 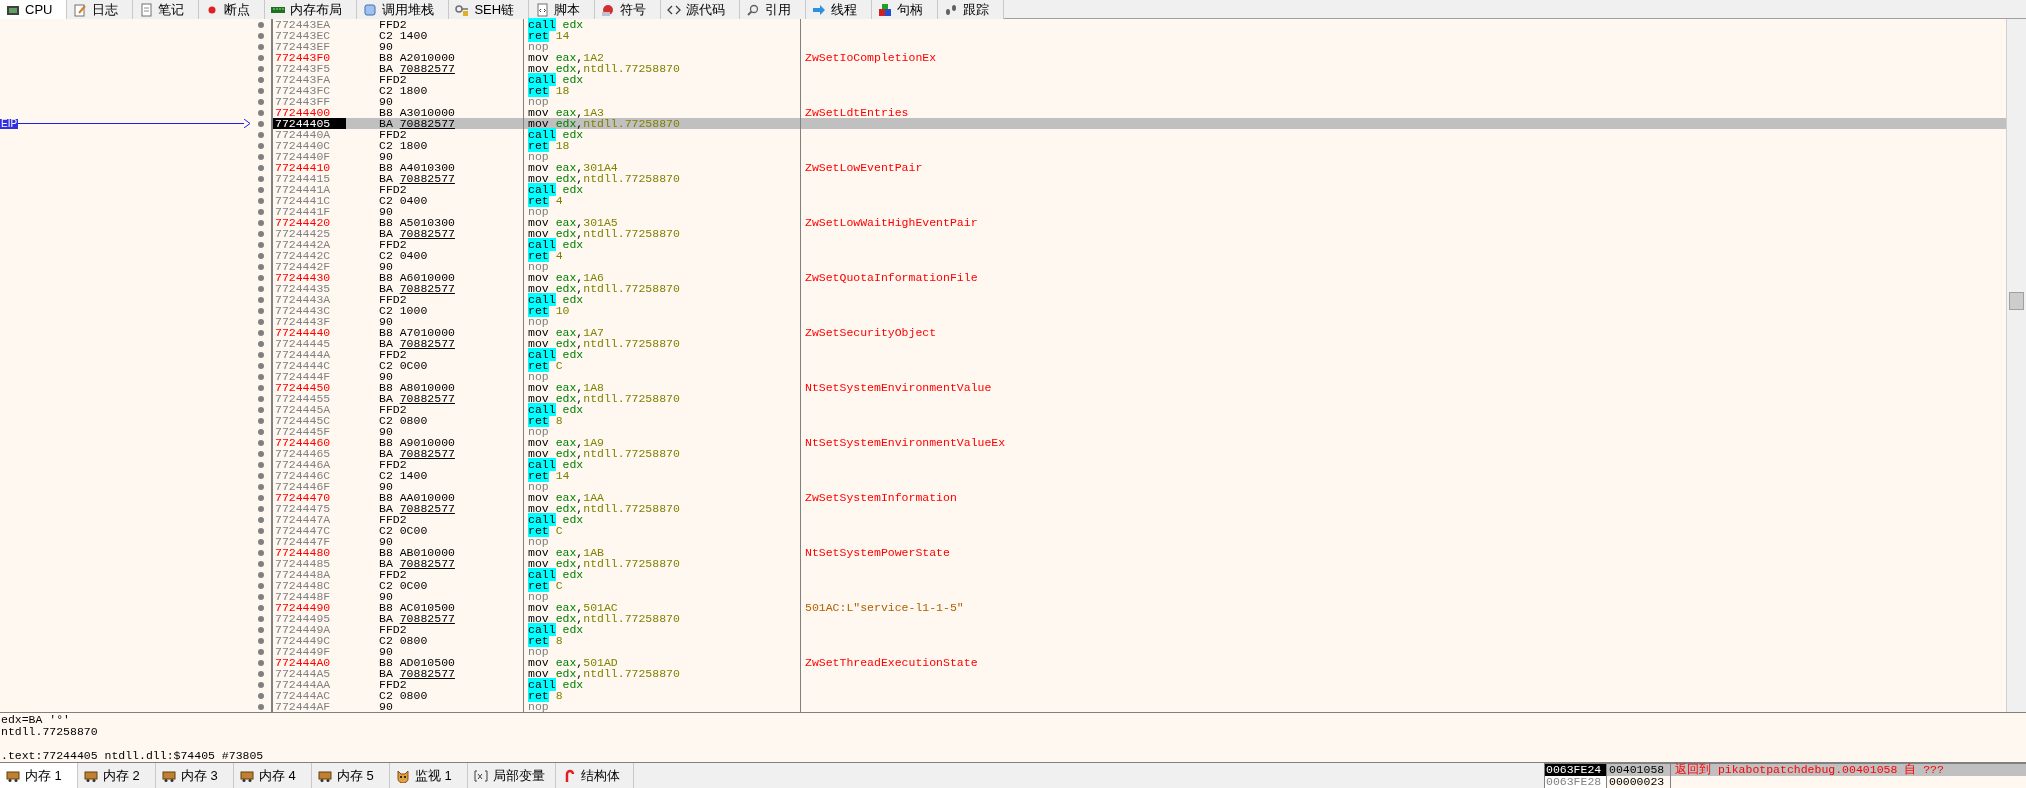 I want to click on bytes-cell: C2 1000, so click(x=435, y=310).